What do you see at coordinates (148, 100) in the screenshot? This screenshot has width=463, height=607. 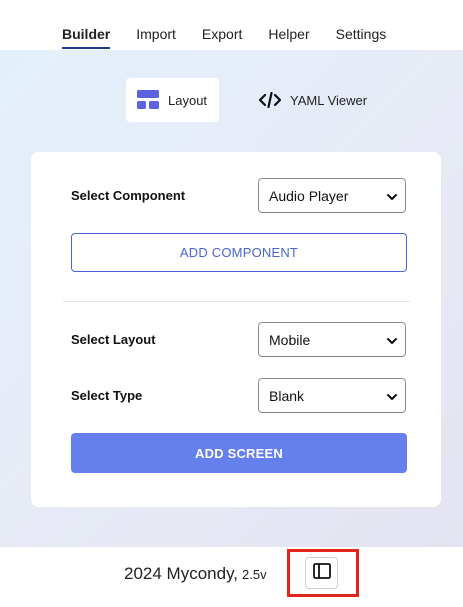 I see `layout-icon` at bounding box center [148, 100].